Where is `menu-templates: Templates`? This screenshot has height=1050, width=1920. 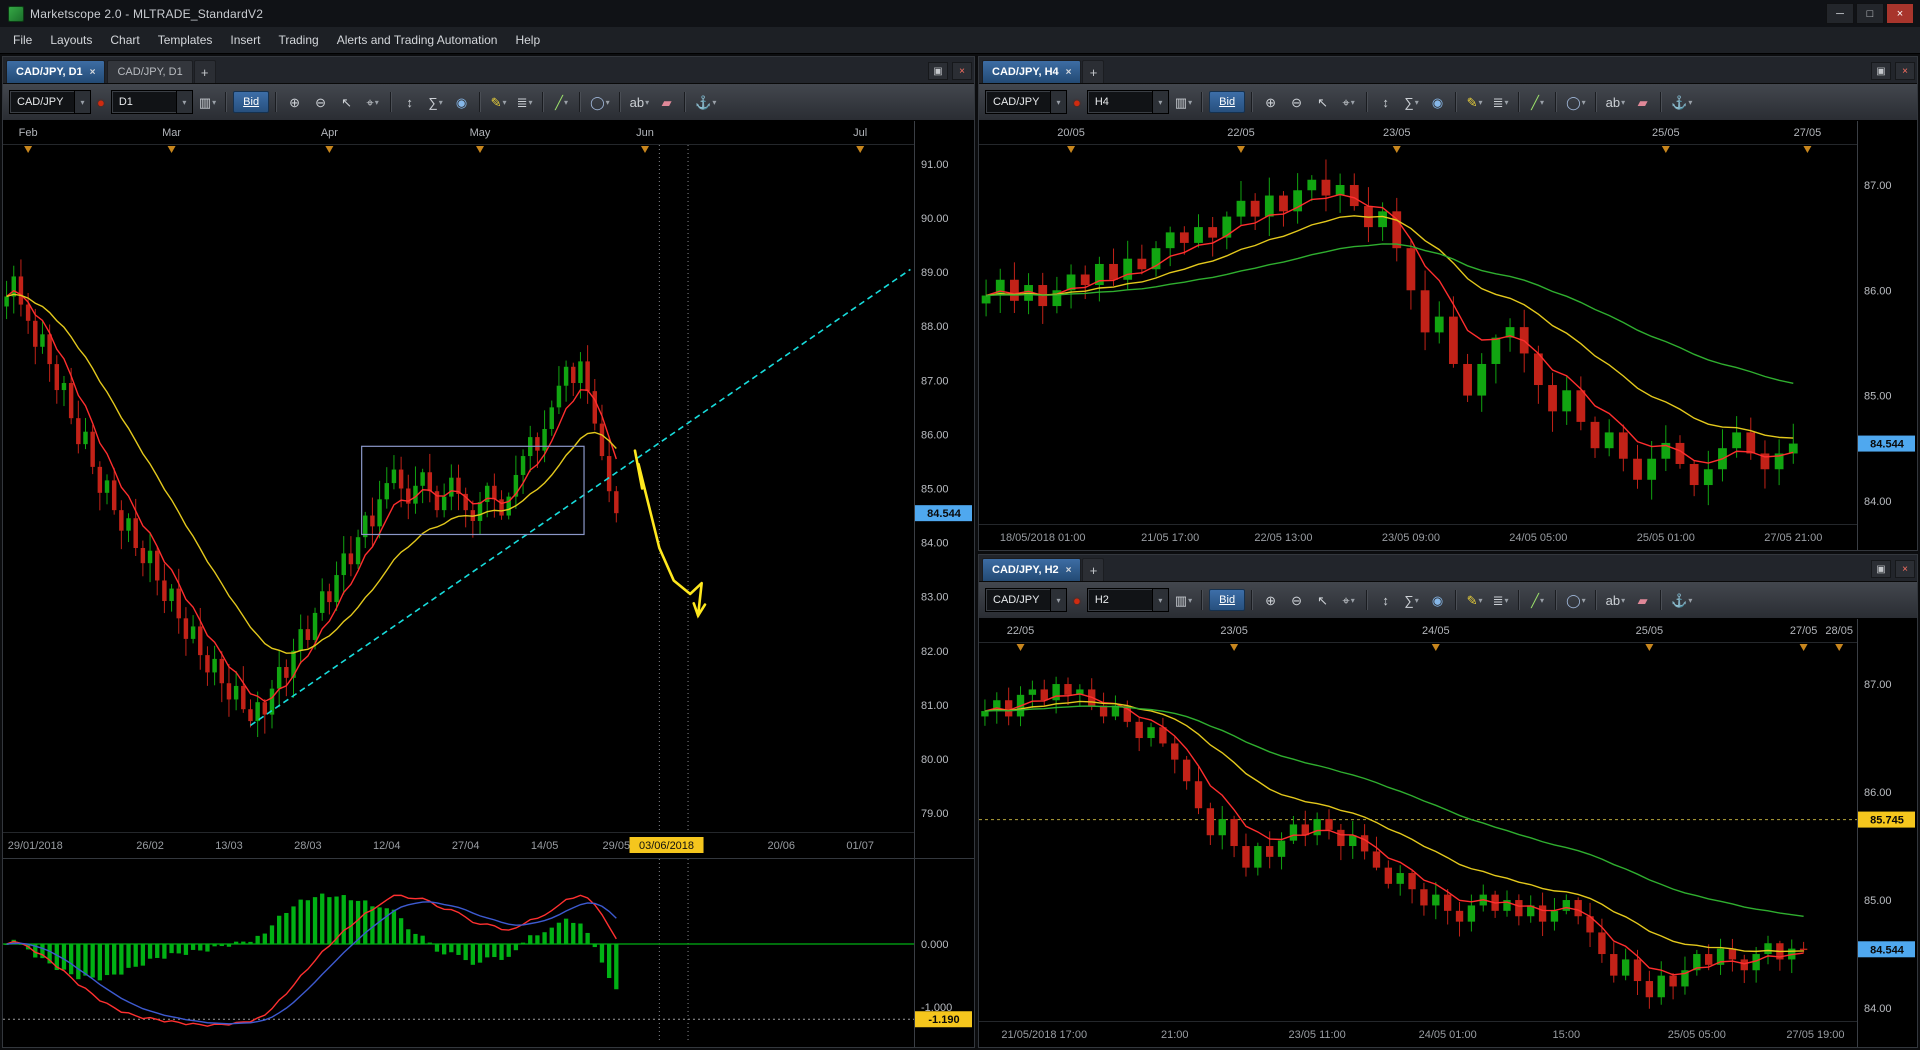
menu-templates: Templates is located at coordinates (185, 40).